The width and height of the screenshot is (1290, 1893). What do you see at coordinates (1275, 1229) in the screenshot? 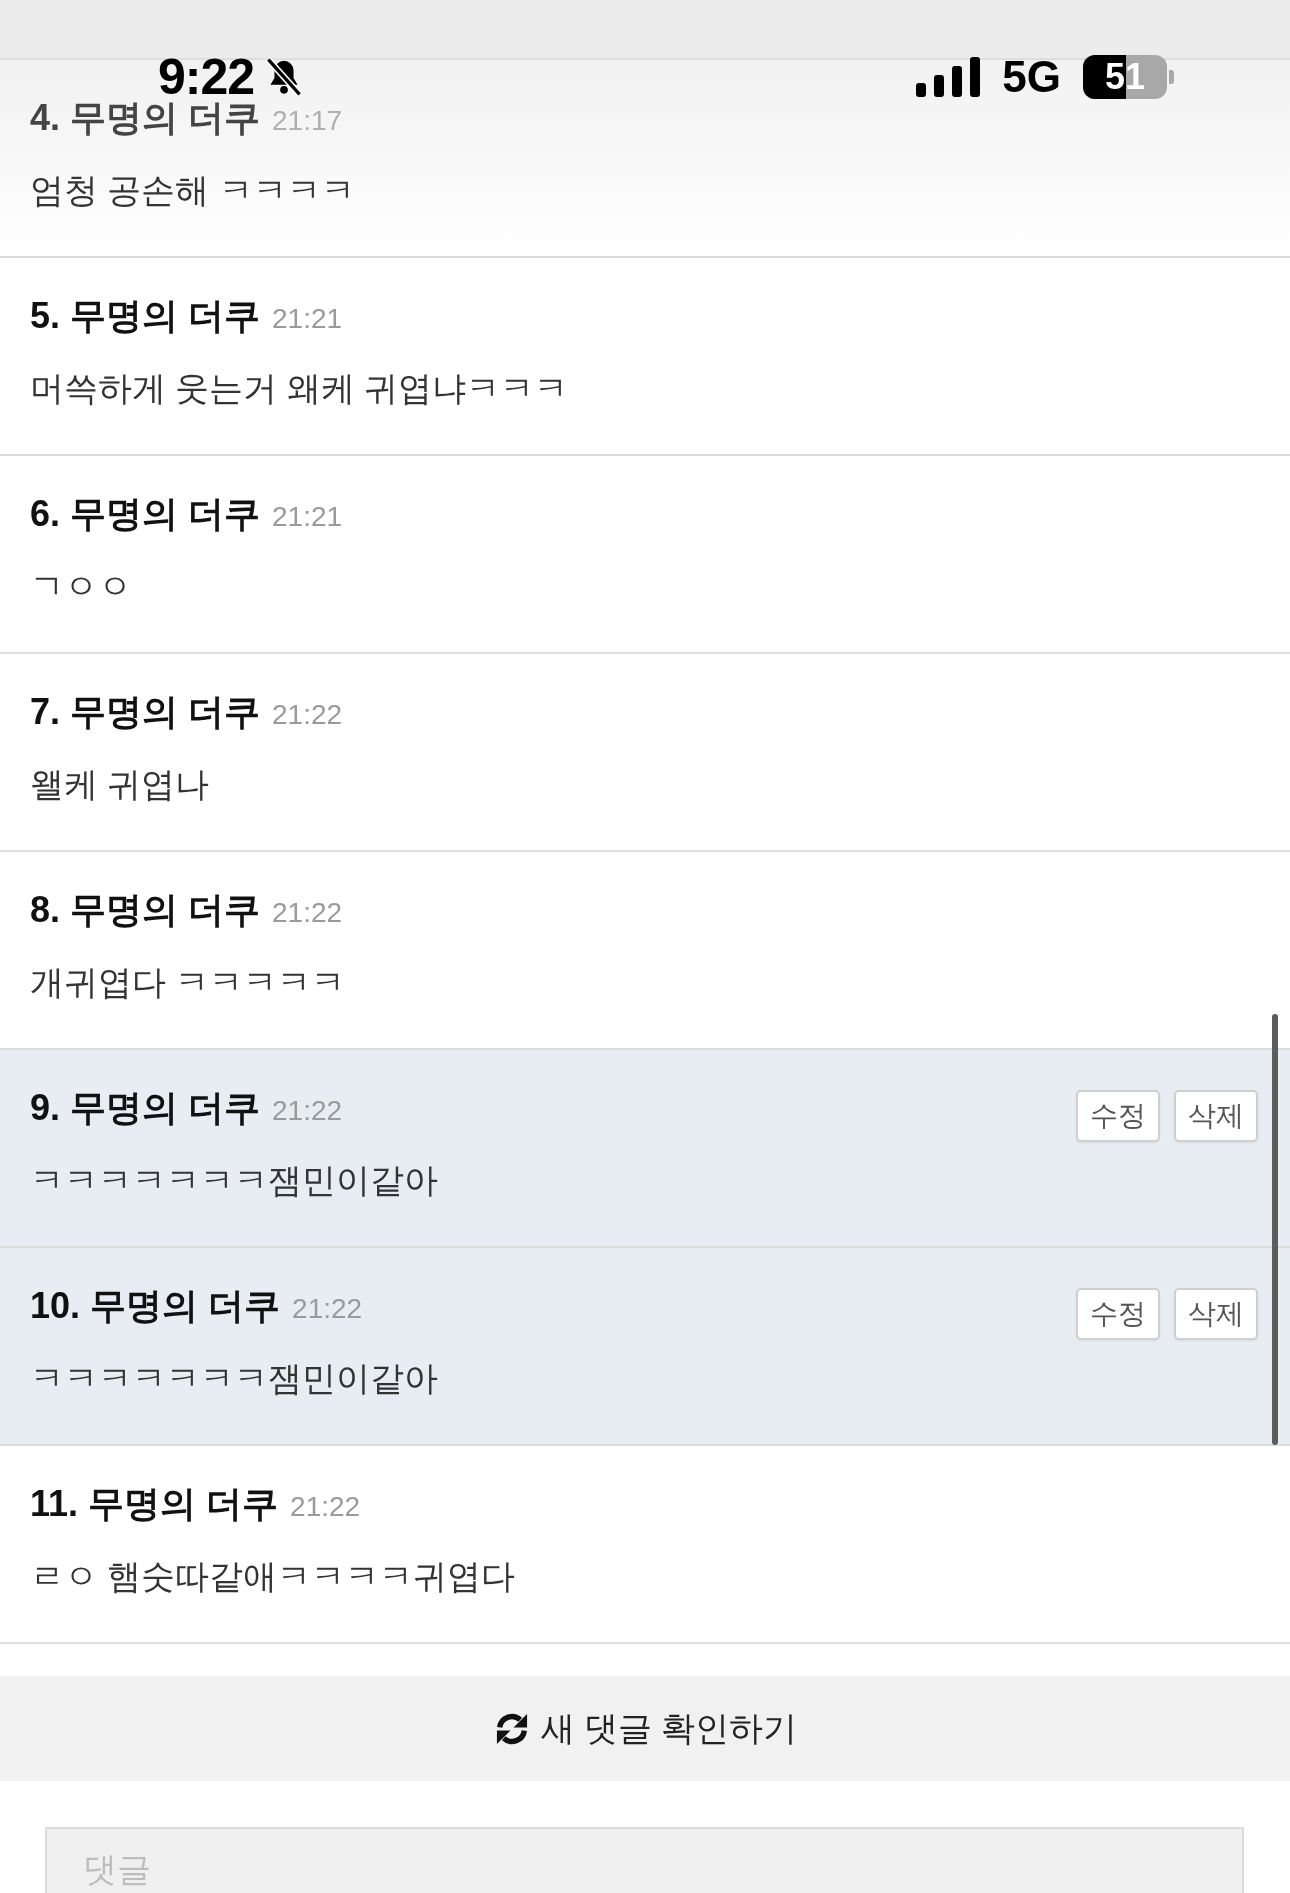
I see `scrollbar-thumb` at bounding box center [1275, 1229].